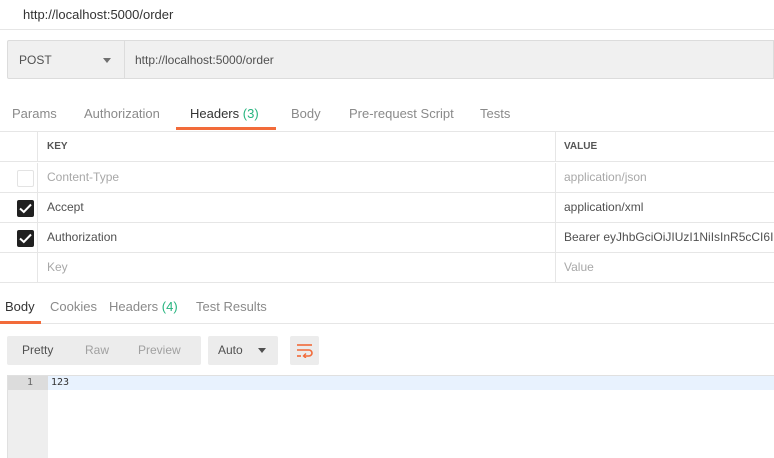 The height and width of the screenshot is (458, 774). I want to click on active-tab-indicator, so click(226, 128).